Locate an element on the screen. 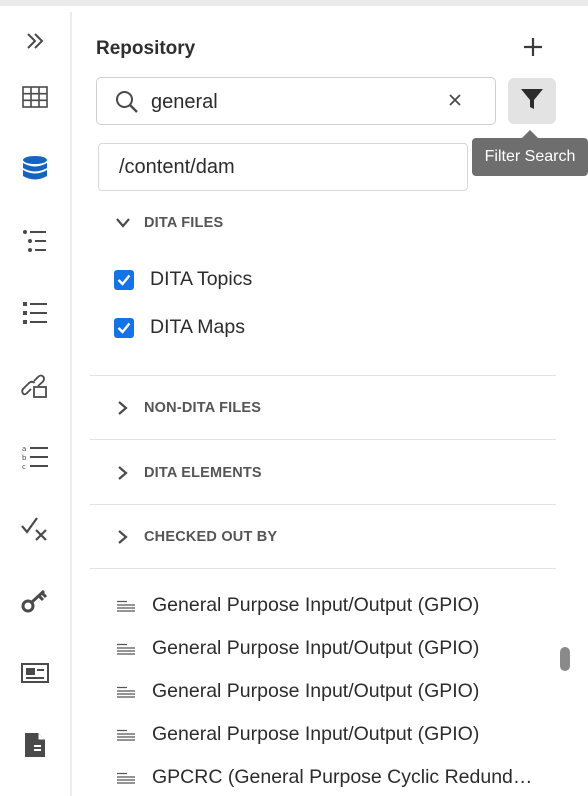  checkbox-label: DITA Maps is located at coordinates (197, 327).